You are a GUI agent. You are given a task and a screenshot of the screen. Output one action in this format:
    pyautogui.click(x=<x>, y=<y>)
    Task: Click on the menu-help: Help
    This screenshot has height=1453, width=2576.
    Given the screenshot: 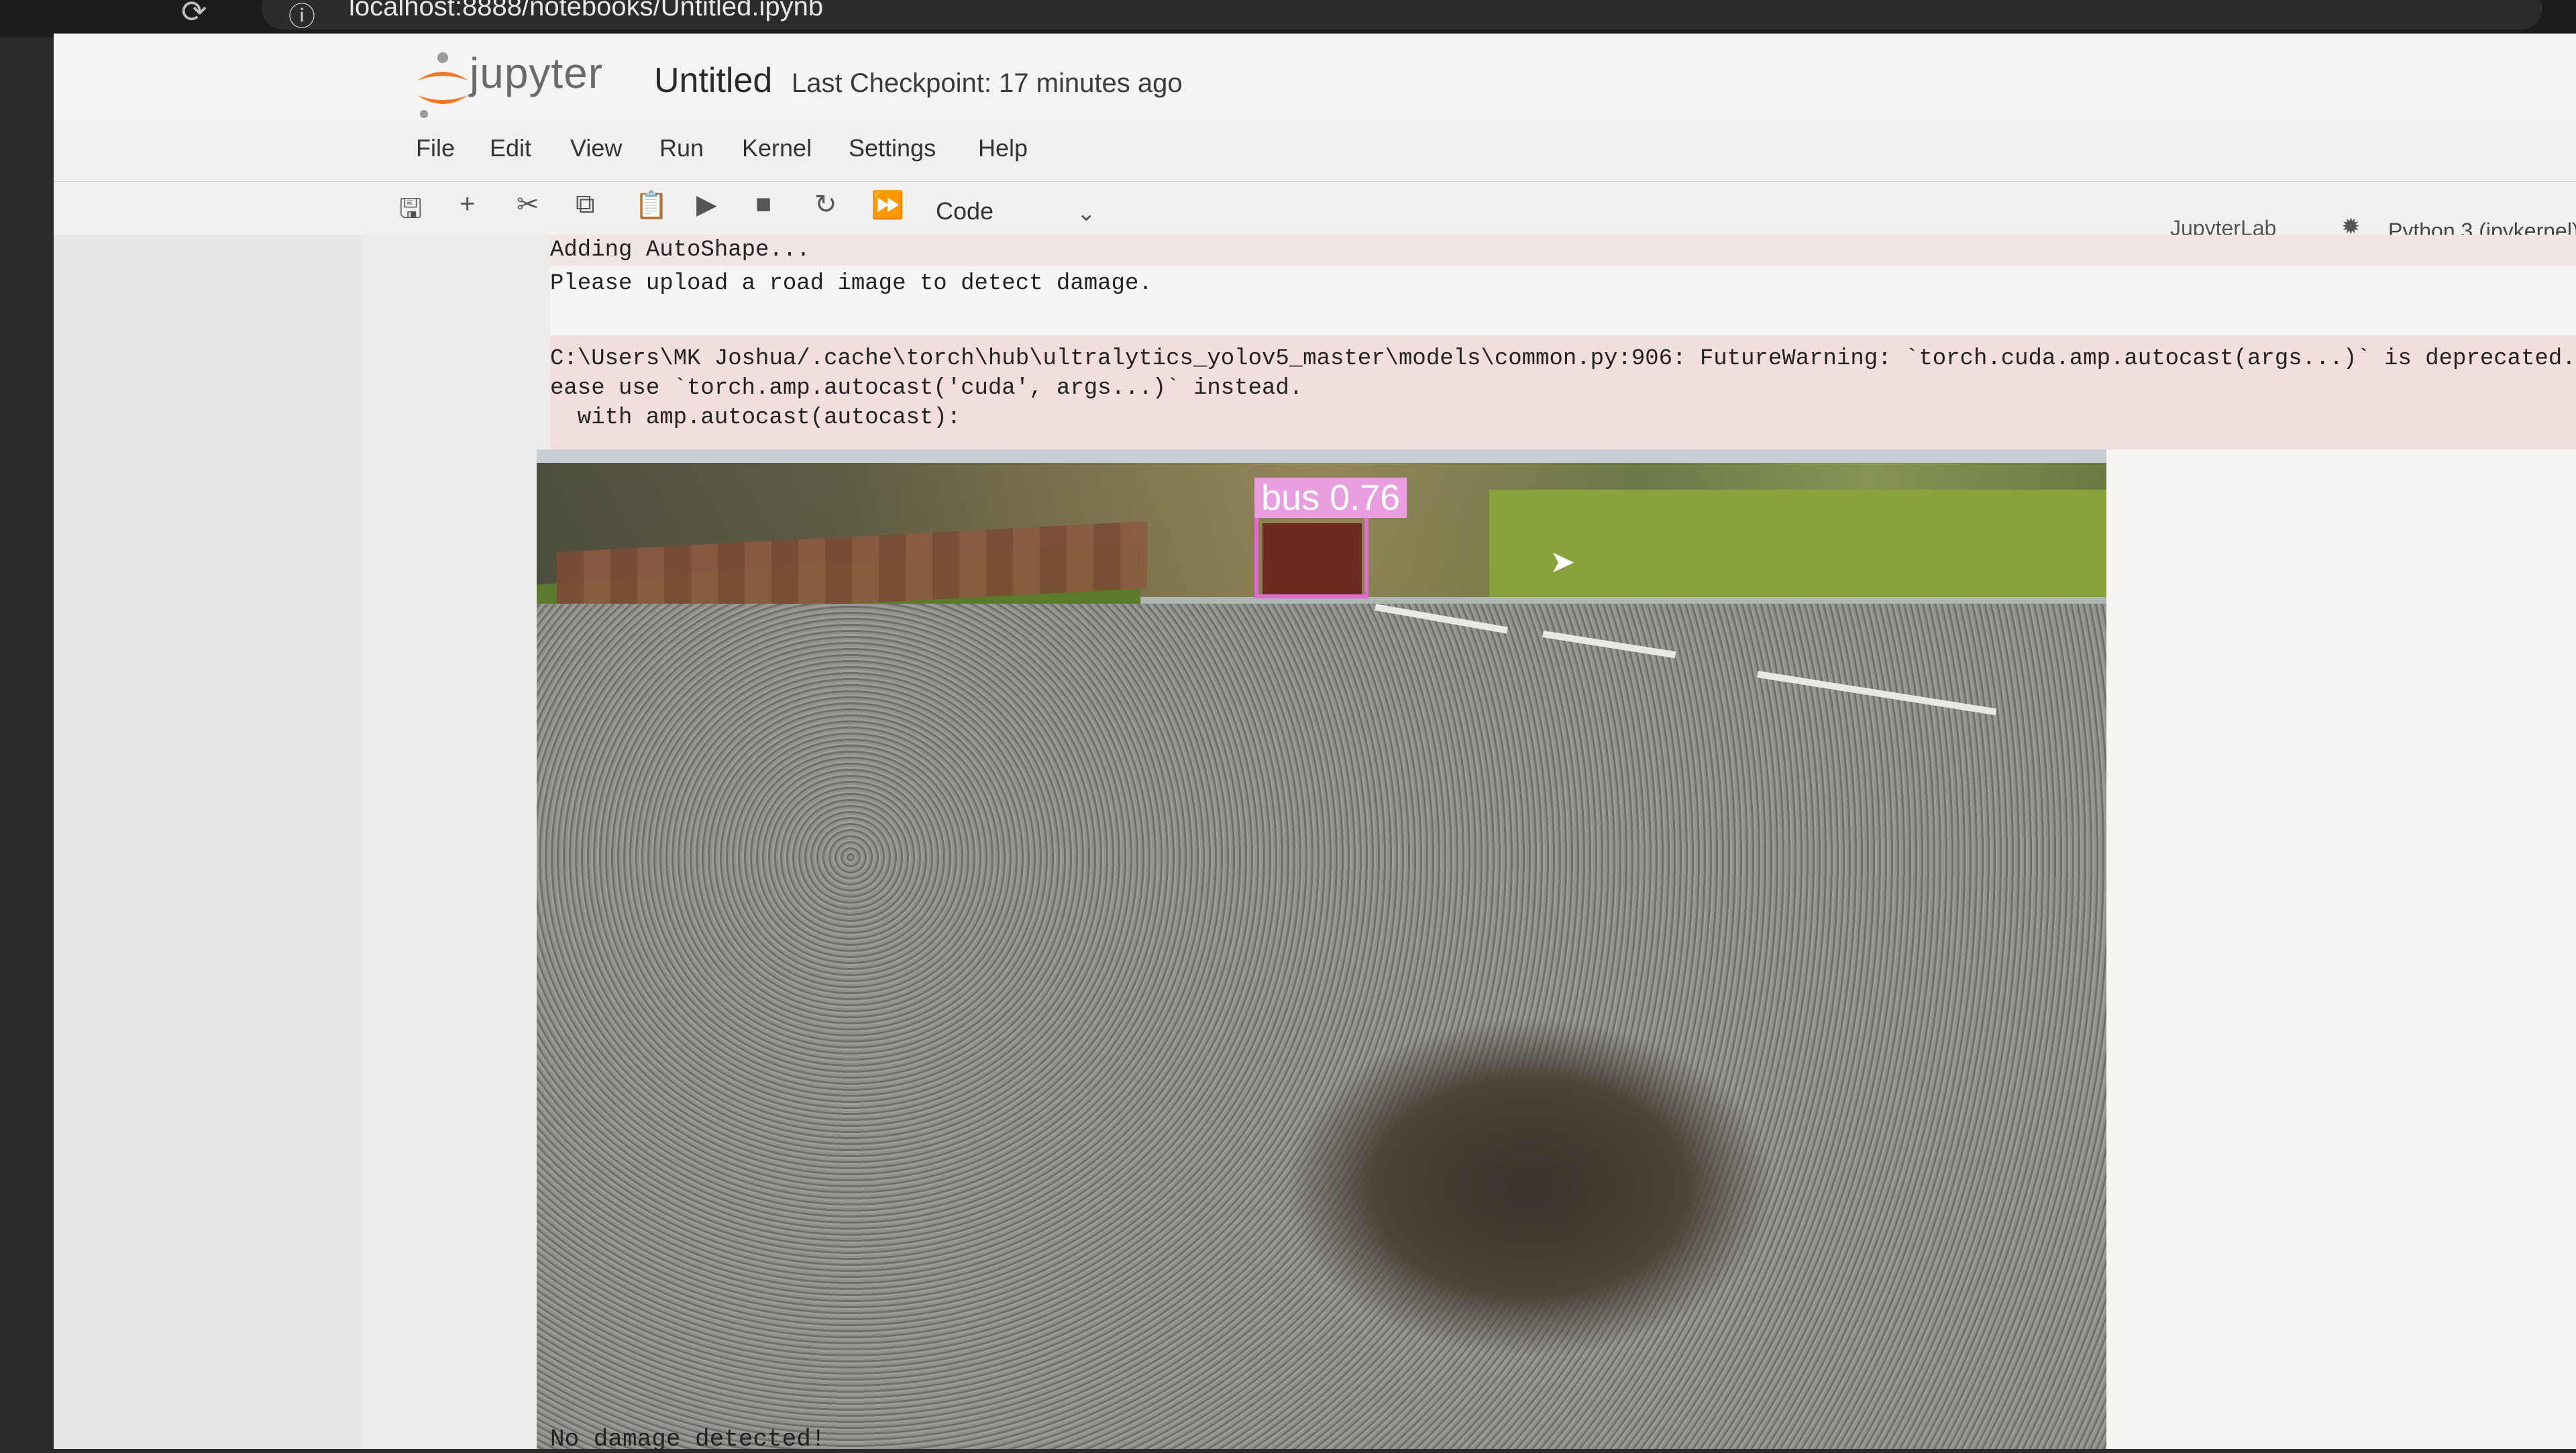 What is the action you would take?
    pyautogui.click(x=1003, y=148)
    